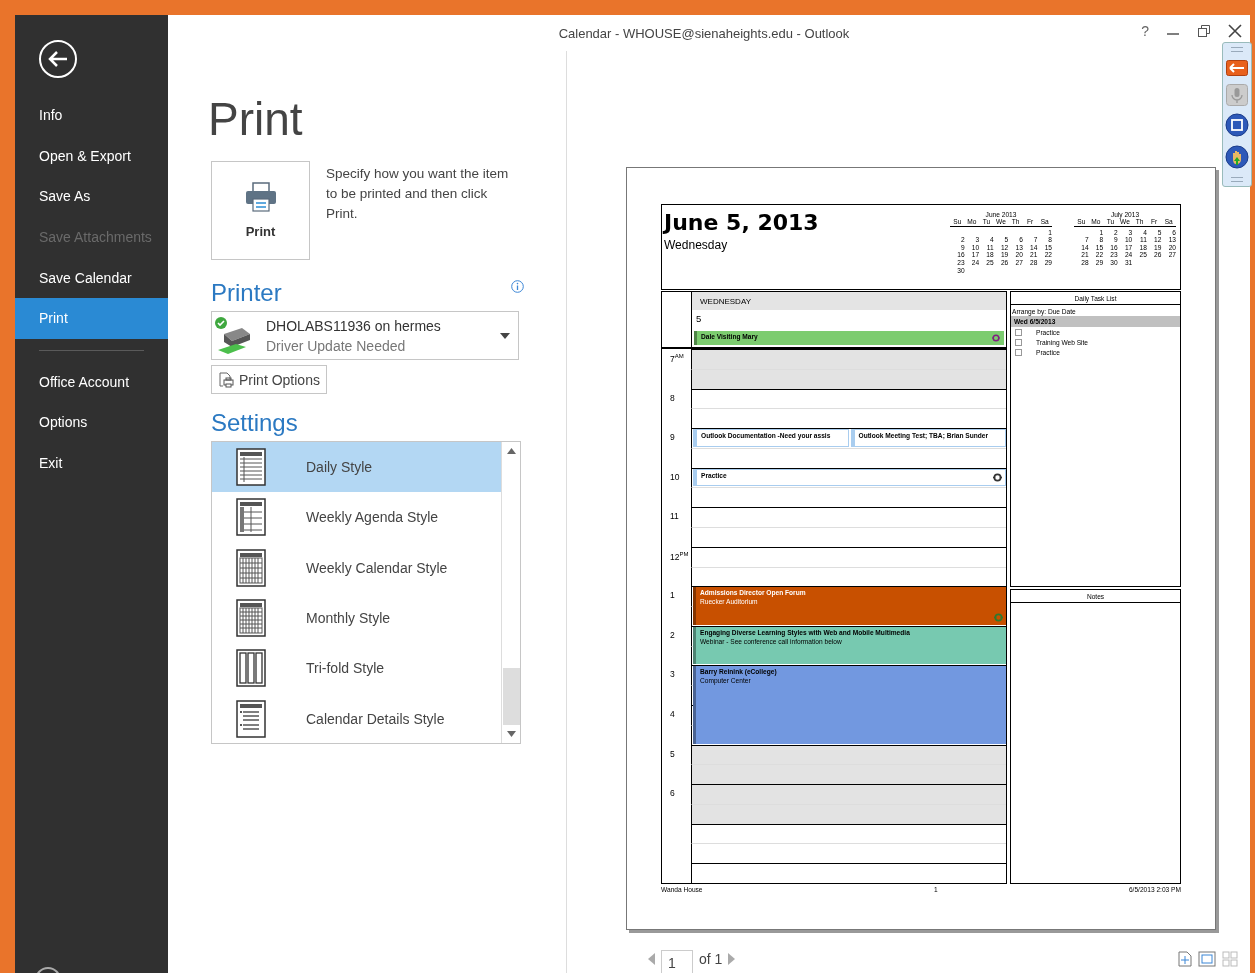  I want to click on weekday-label: Wednesday, so click(696, 245).